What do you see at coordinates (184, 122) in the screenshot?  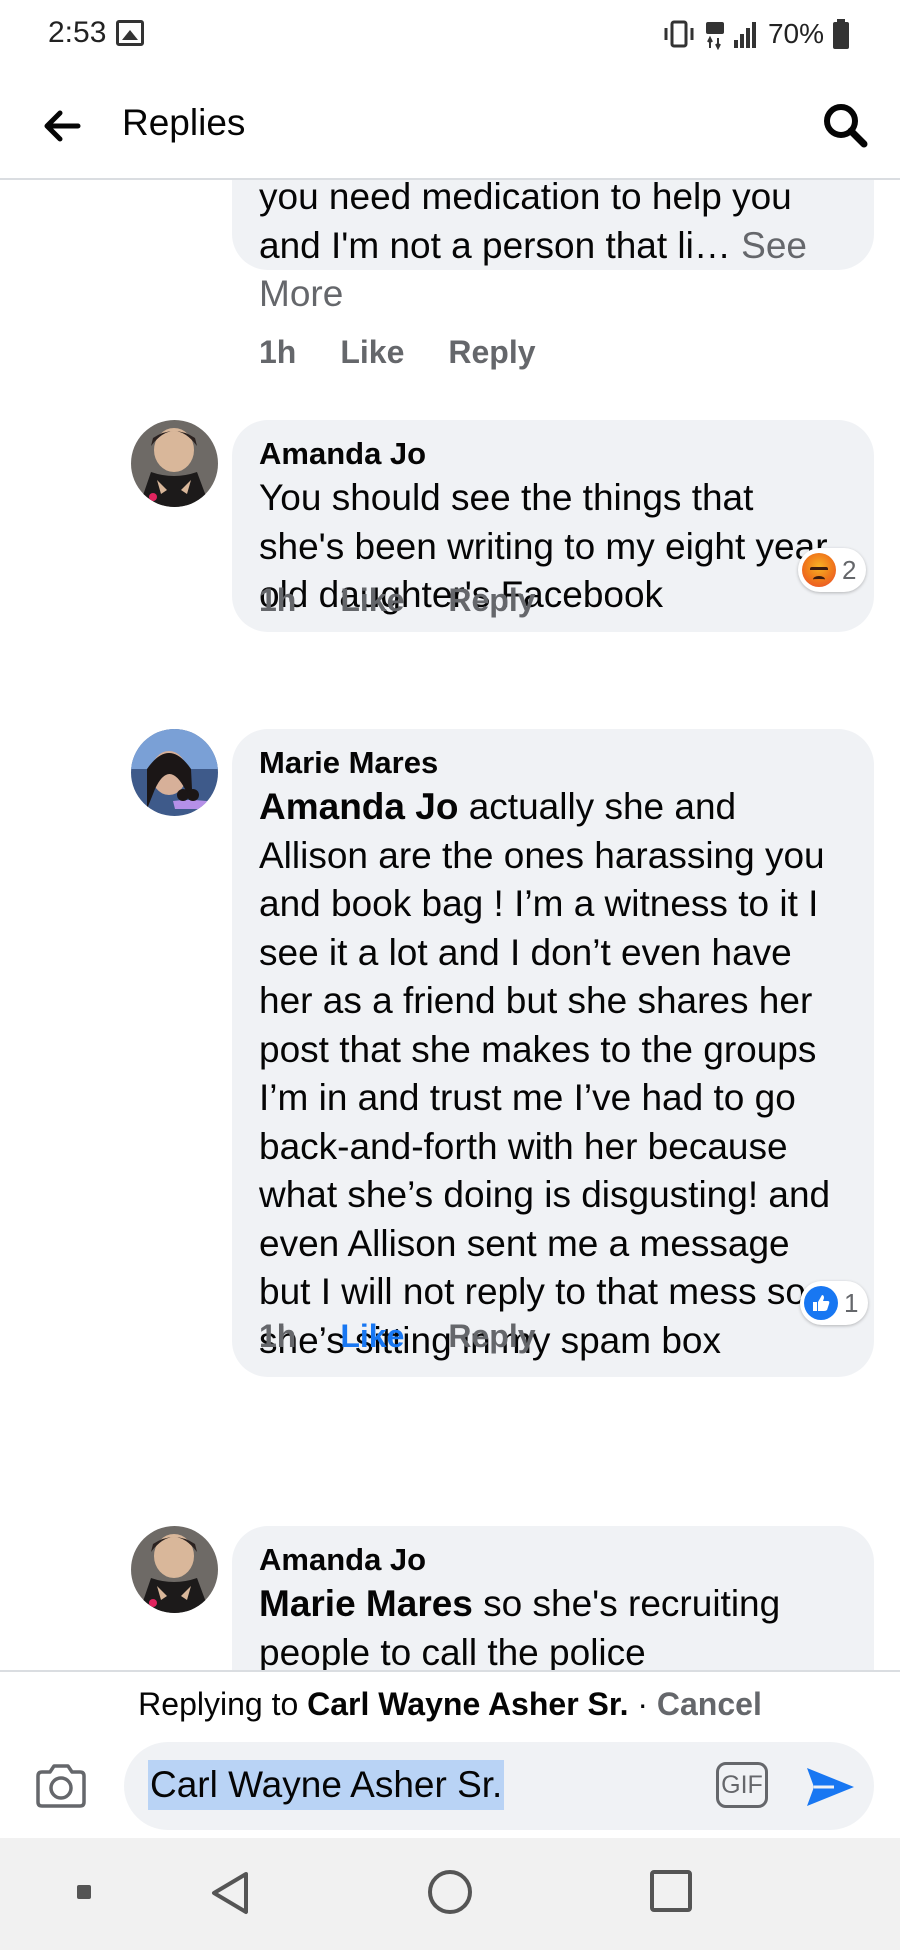 I see `page-title: Replies` at bounding box center [184, 122].